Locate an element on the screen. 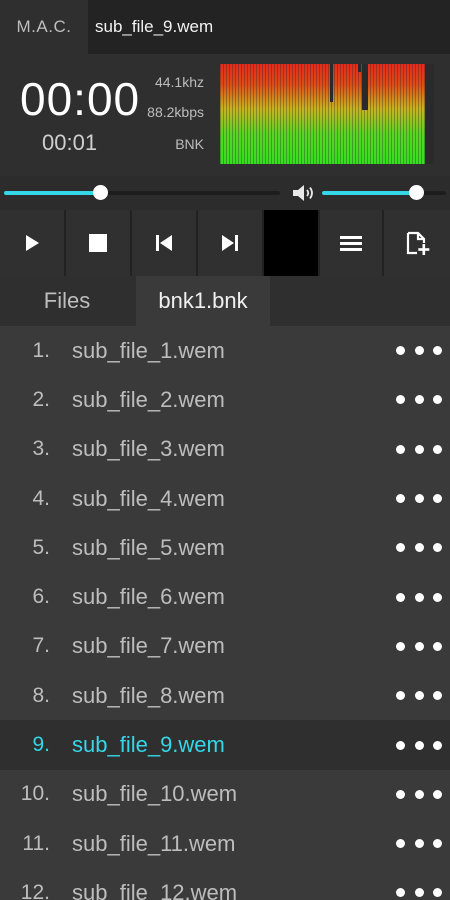 The image size is (450, 900). file-format: BNK is located at coordinates (189, 144).